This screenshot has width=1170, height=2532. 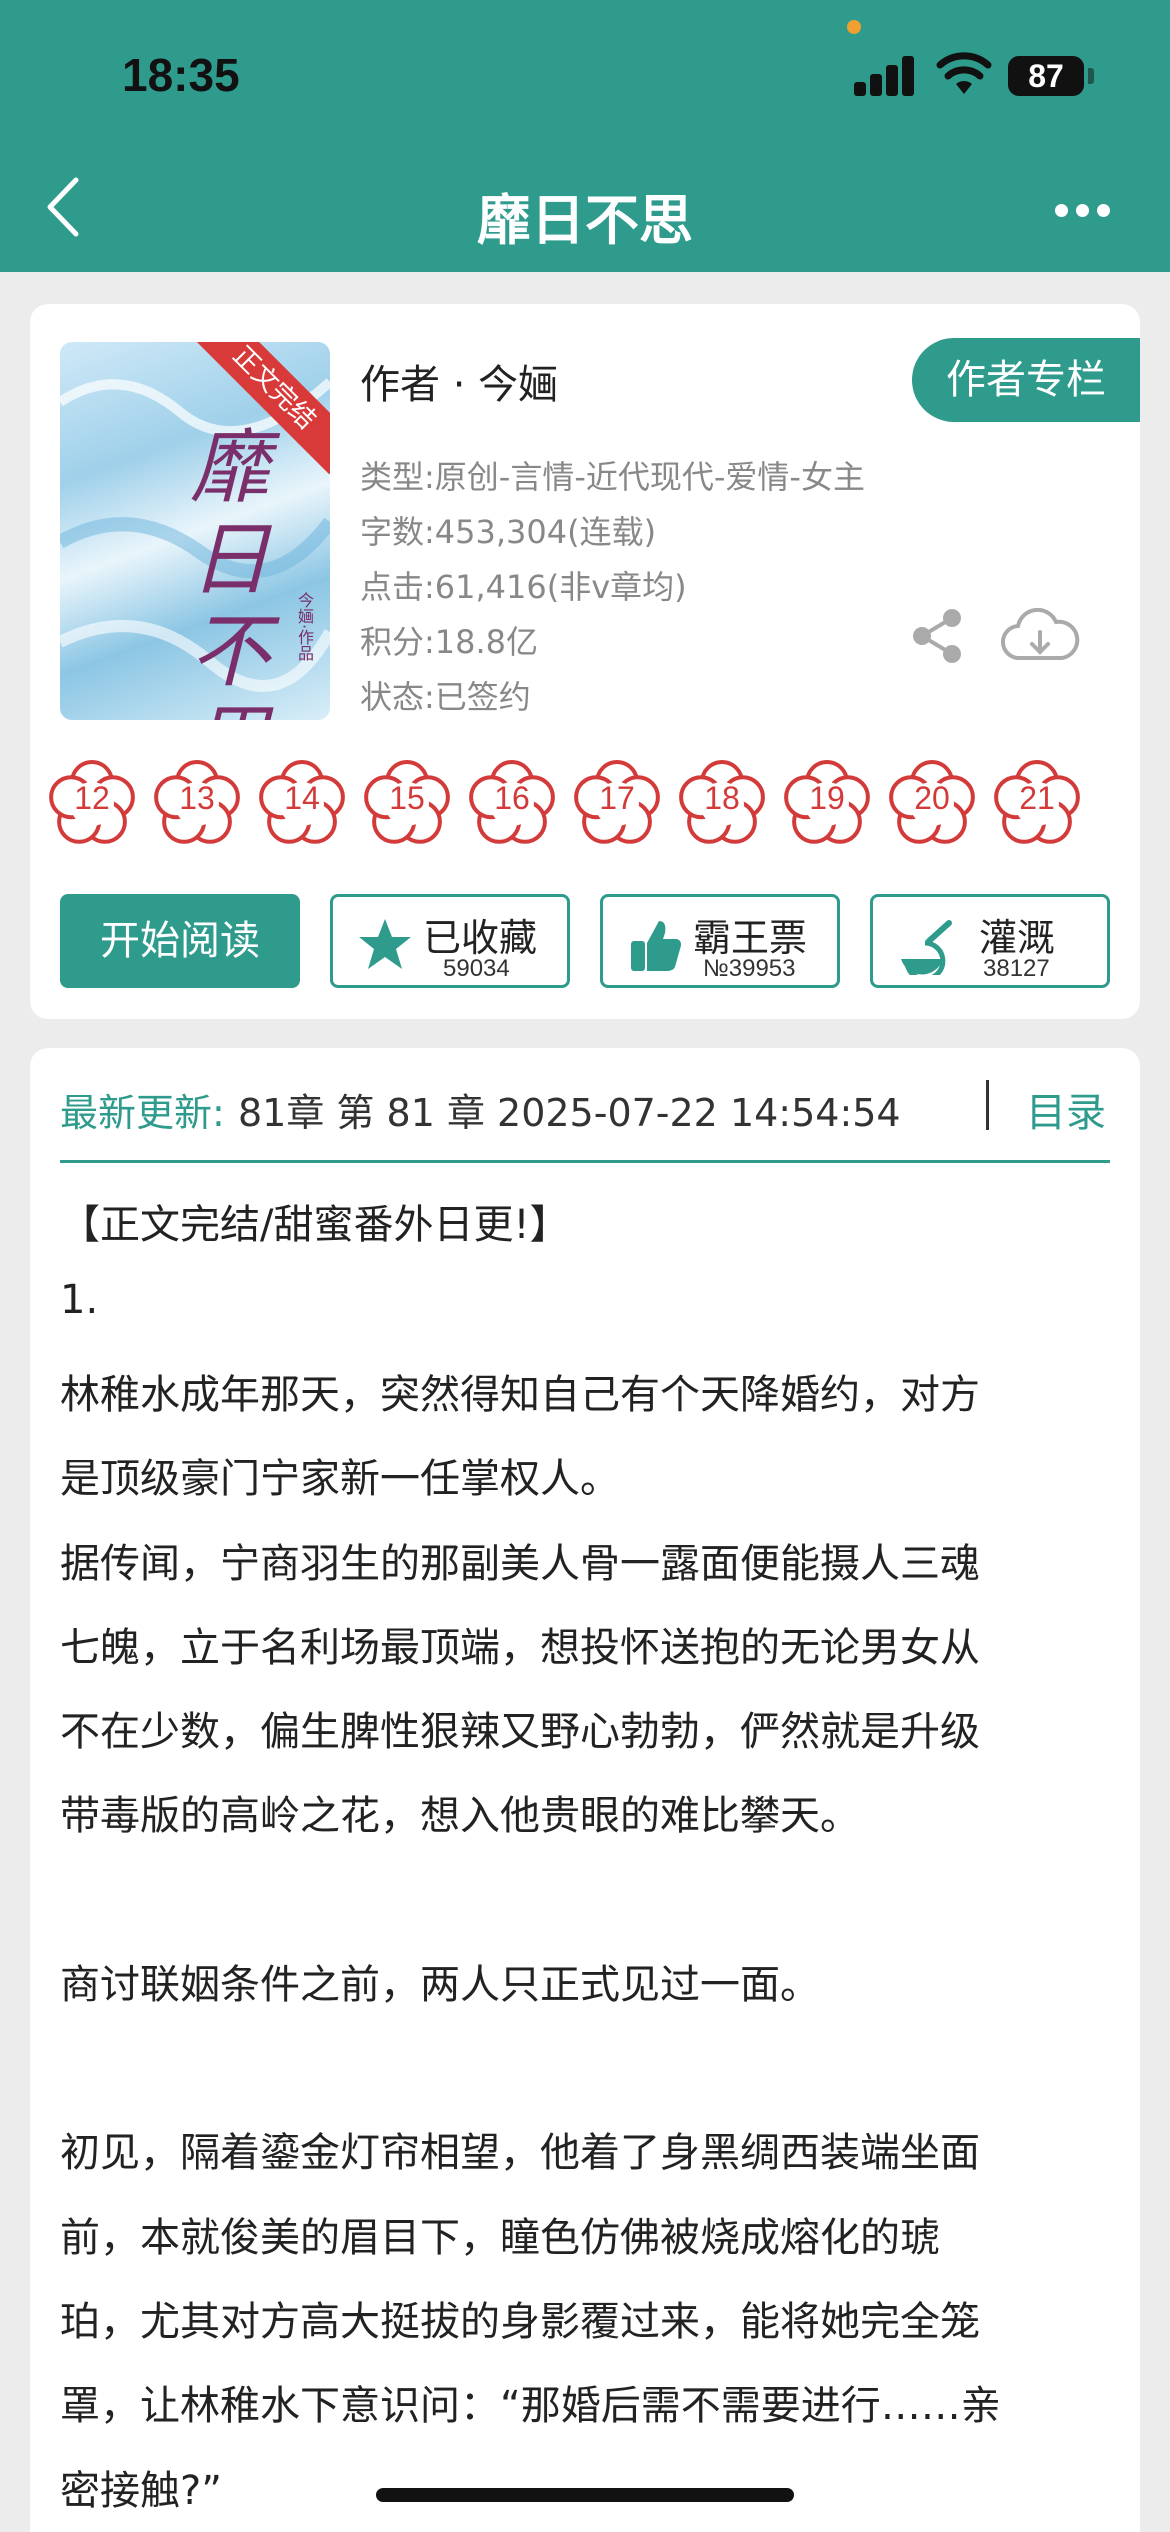 What do you see at coordinates (230, 571) in the screenshot?
I see `cover-title: 靡日不思` at bounding box center [230, 571].